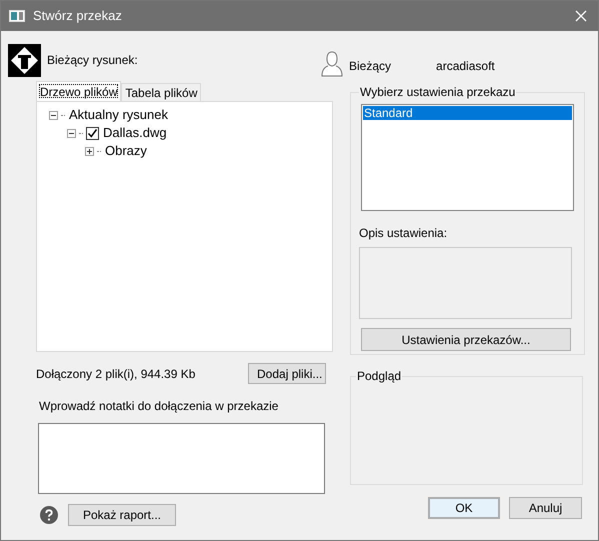 This screenshot has width=599, height=541. Describe the element at coordinates (465, 66) in the screenshot. I see `user-name: arcadiasoft` at that location.